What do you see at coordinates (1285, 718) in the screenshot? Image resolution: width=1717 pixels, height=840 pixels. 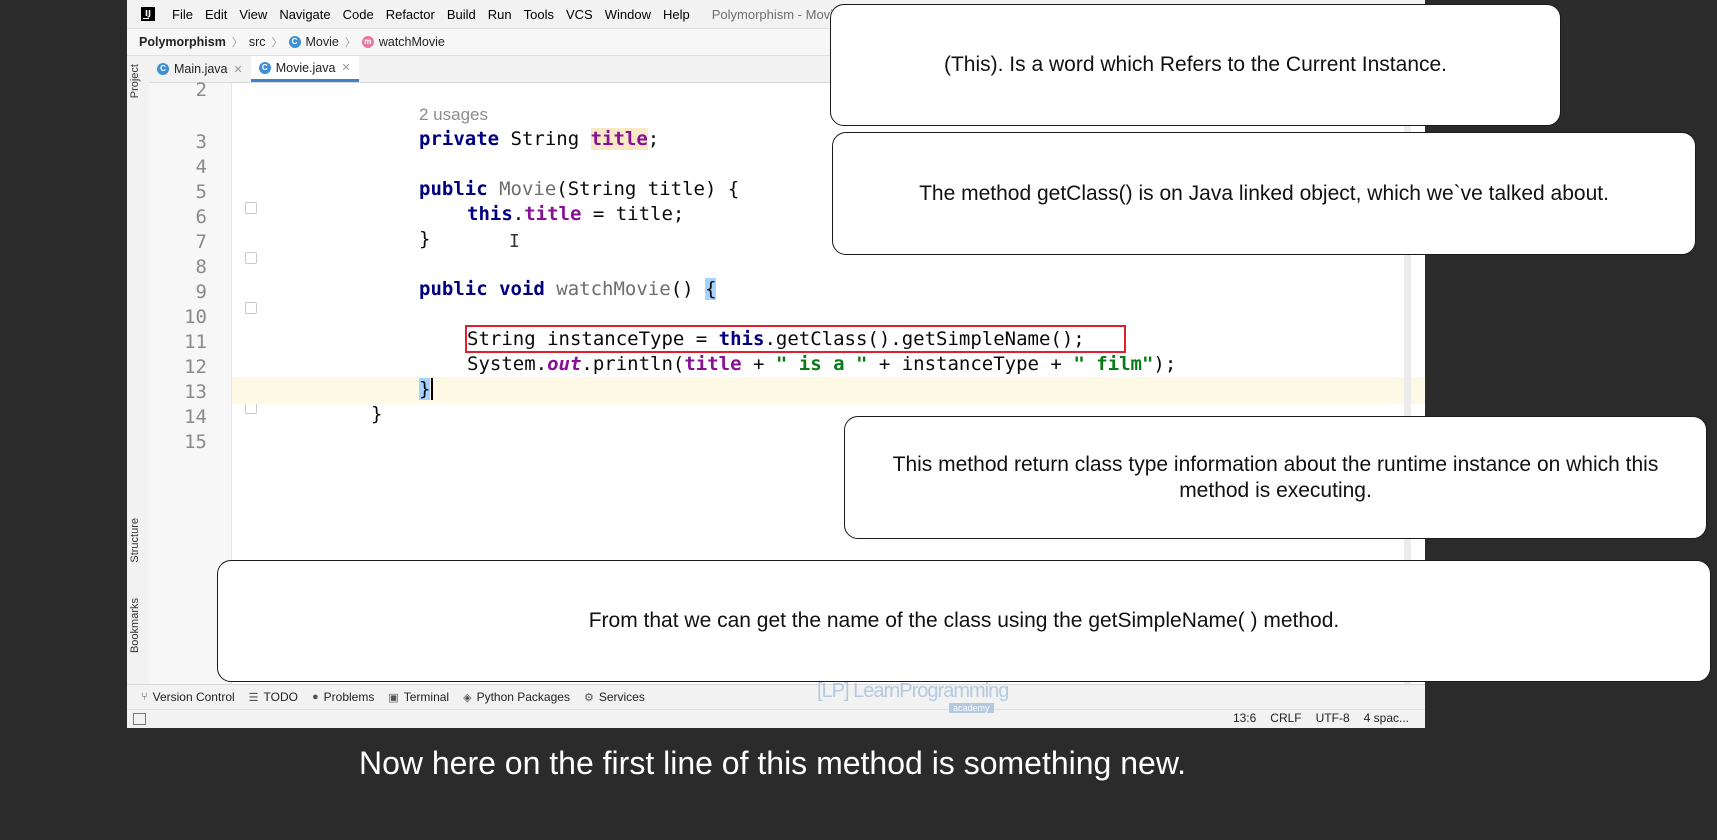 I see `line-separator: CRLF` at bounding box center [1285, 718].